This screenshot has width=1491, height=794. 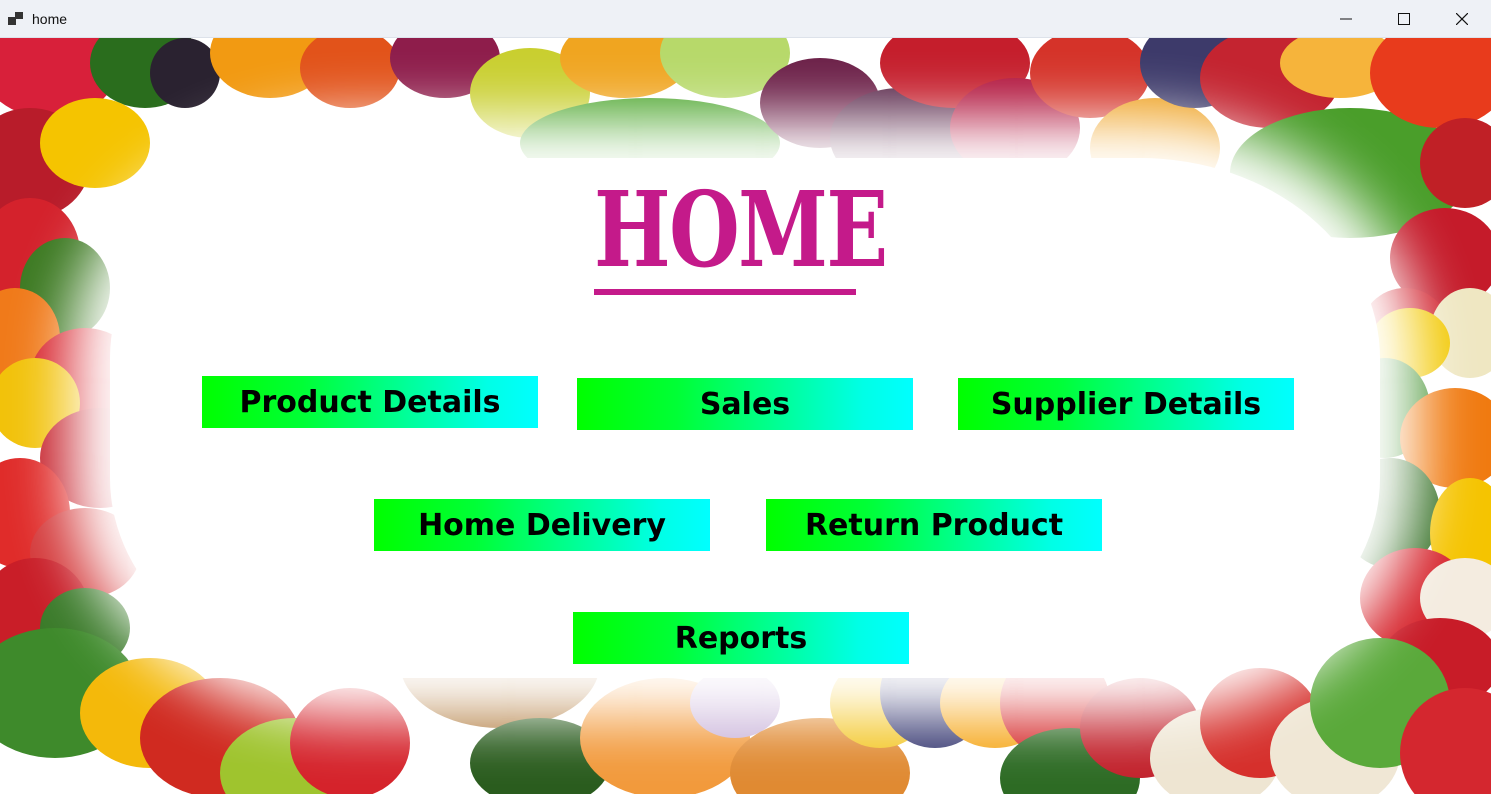 I want to click on return-product-button: Return Product, so click(x=934, y=525).